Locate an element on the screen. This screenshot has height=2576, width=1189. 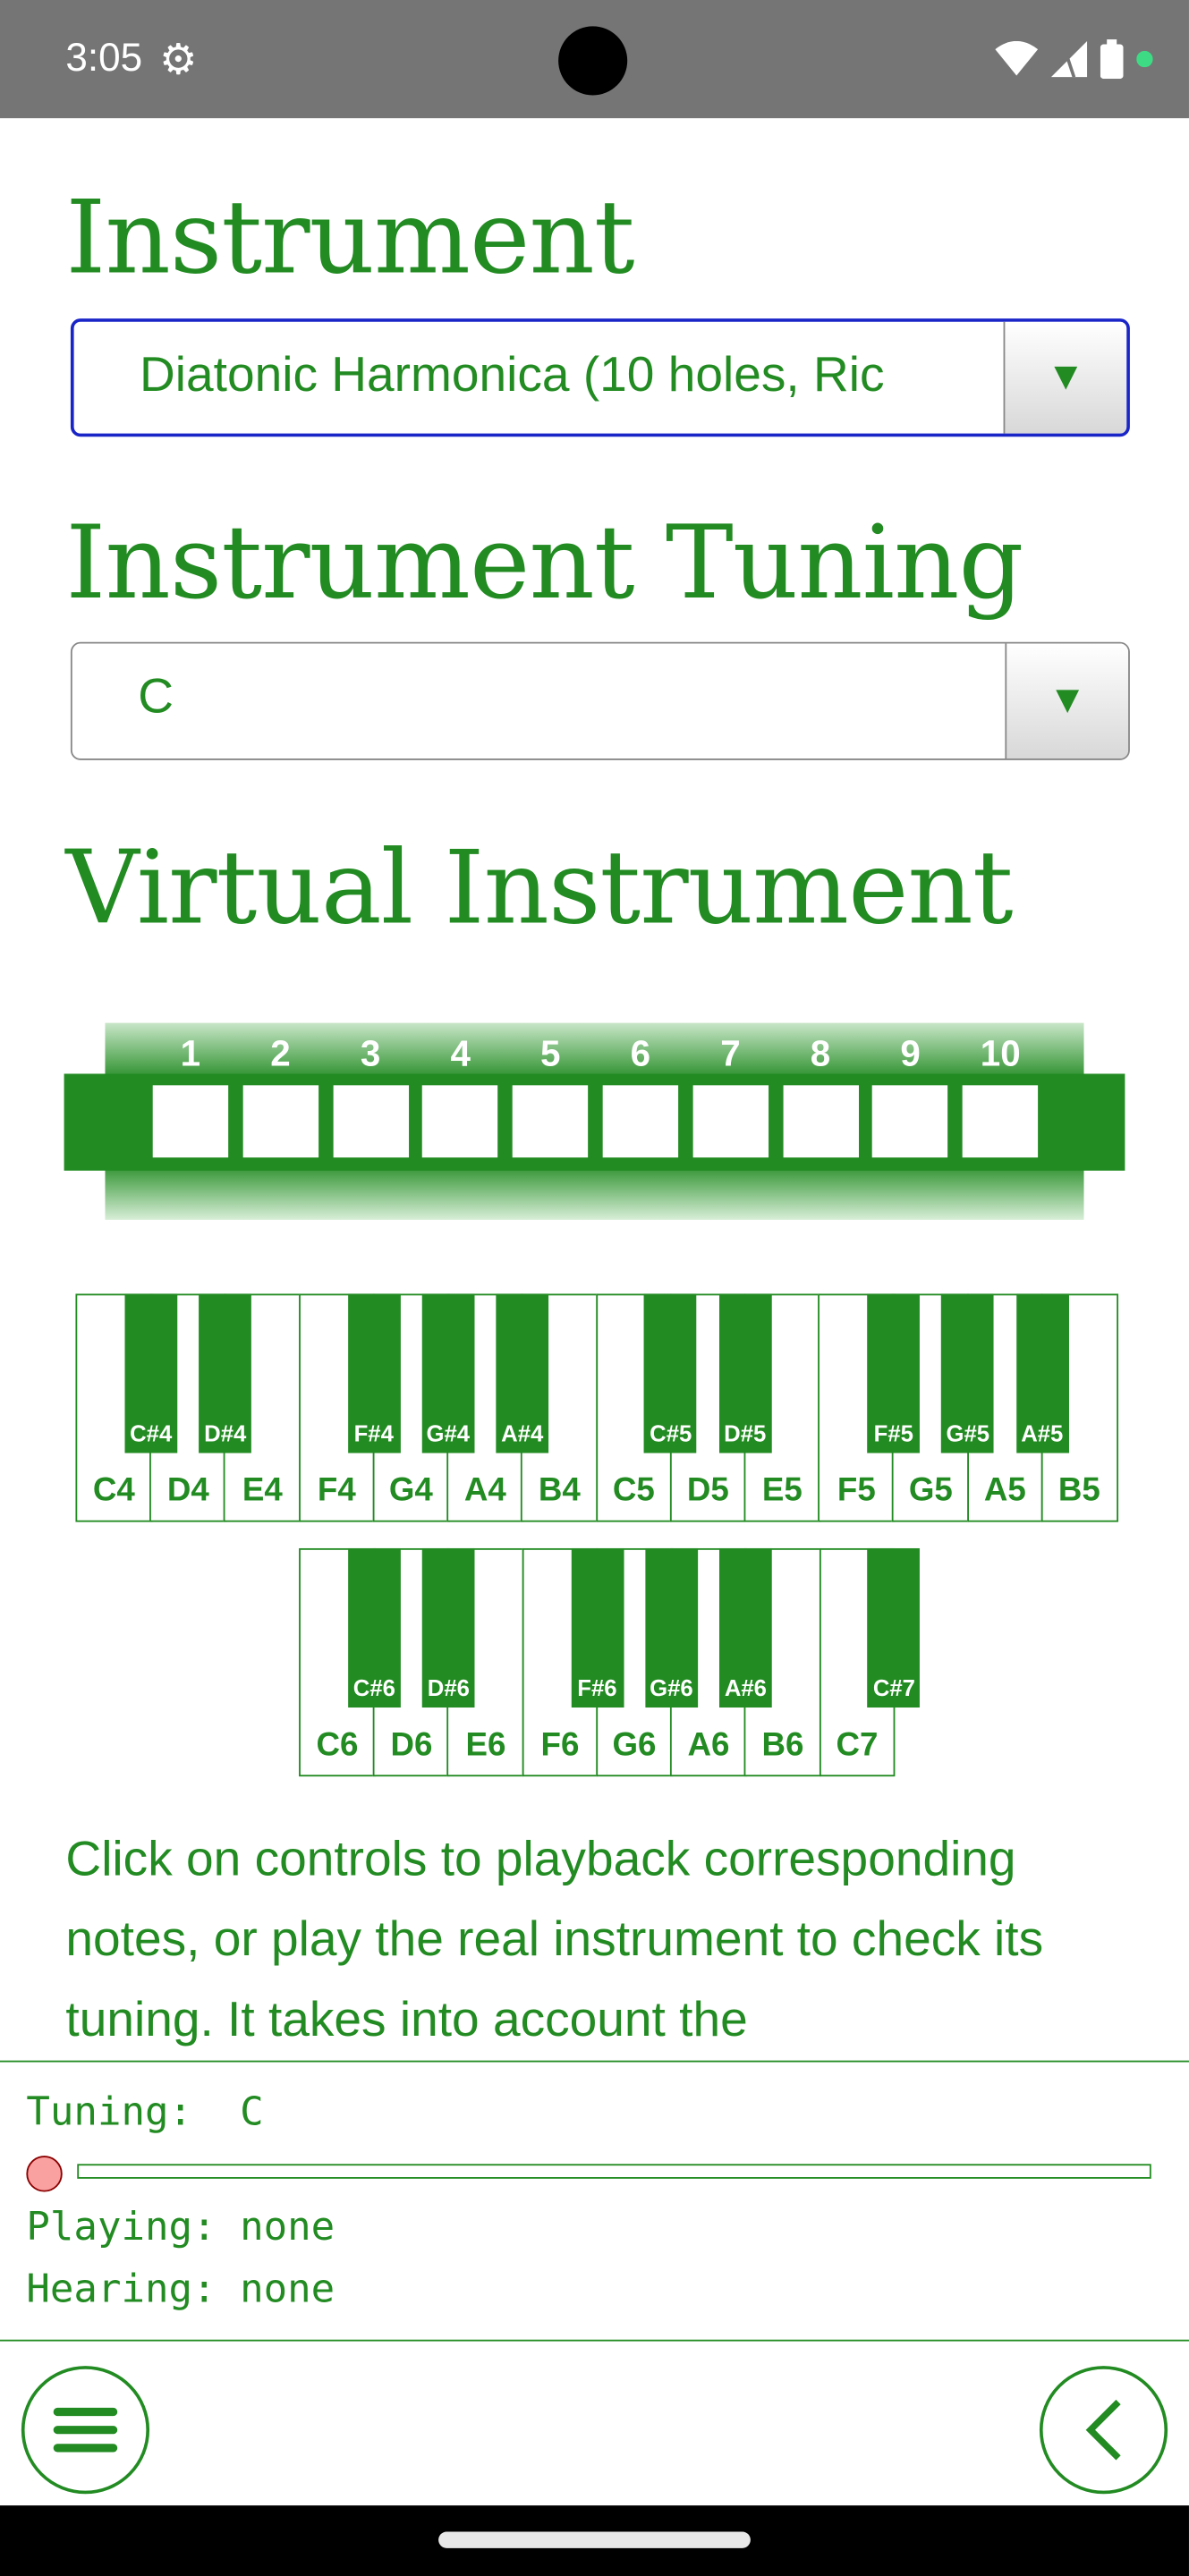
instrument-select-value: Diatonic Harmonica (10 holes, Ric is located at coordinates (512, 375).